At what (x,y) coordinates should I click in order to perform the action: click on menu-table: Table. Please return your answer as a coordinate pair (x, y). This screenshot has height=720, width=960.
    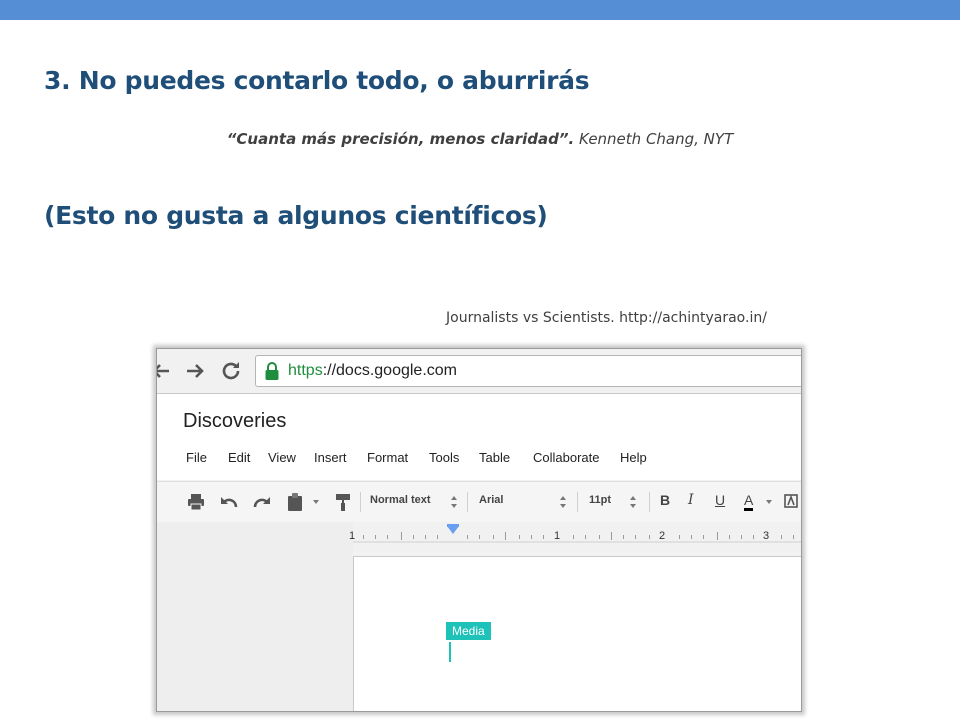
    Looking at the image, I should click on (494, 457).